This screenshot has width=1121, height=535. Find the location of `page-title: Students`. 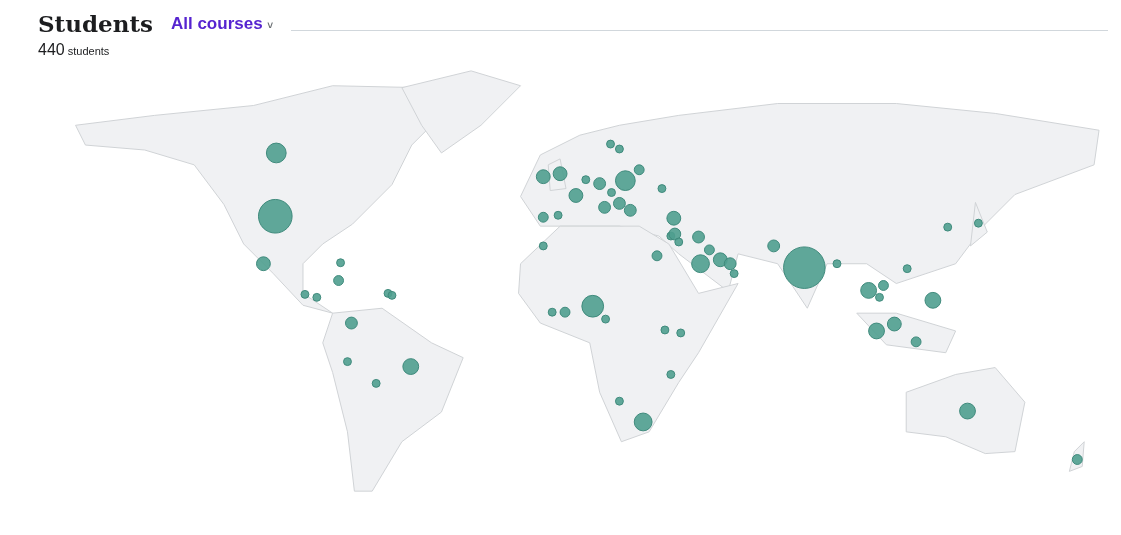

page-title: Students is located at coordinates (95, 23).